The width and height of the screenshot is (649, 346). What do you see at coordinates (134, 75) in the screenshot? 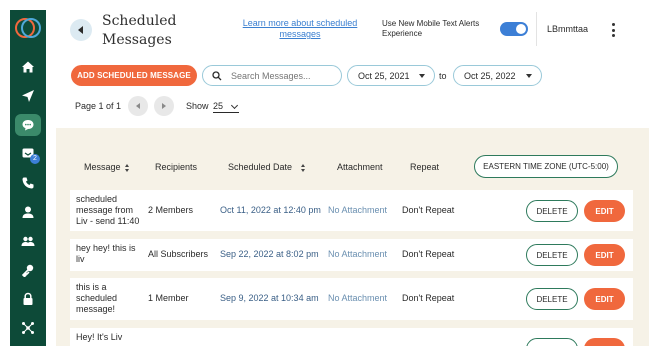
I see `add-scheduled-message-button: ADD SCHEDULED MESSAGE` at bounding box center [134, 75].